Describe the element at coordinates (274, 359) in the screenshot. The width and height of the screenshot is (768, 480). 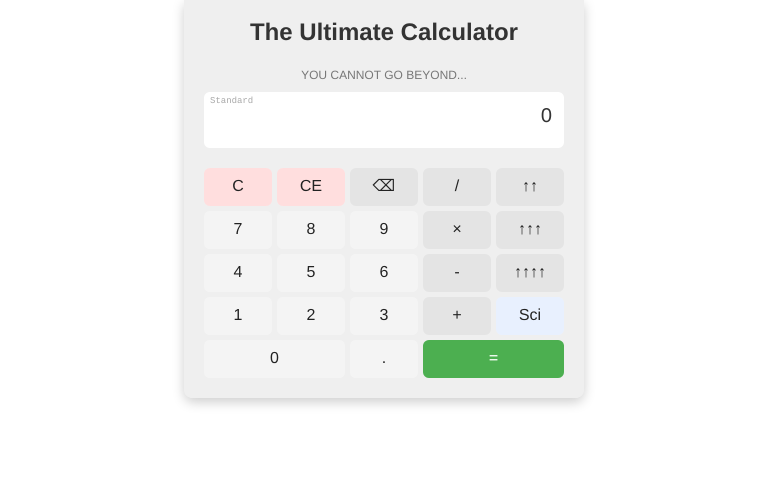
I see `digit-button: 0` at that location.